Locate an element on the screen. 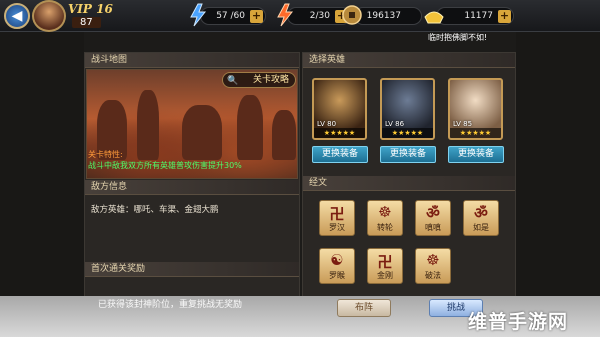 Image resolution: width=600 pixels, height=337 pixels. reward-status-message: 已获得该封神阶位，重复挑战无奖励 is located at coordinates (170, 305).